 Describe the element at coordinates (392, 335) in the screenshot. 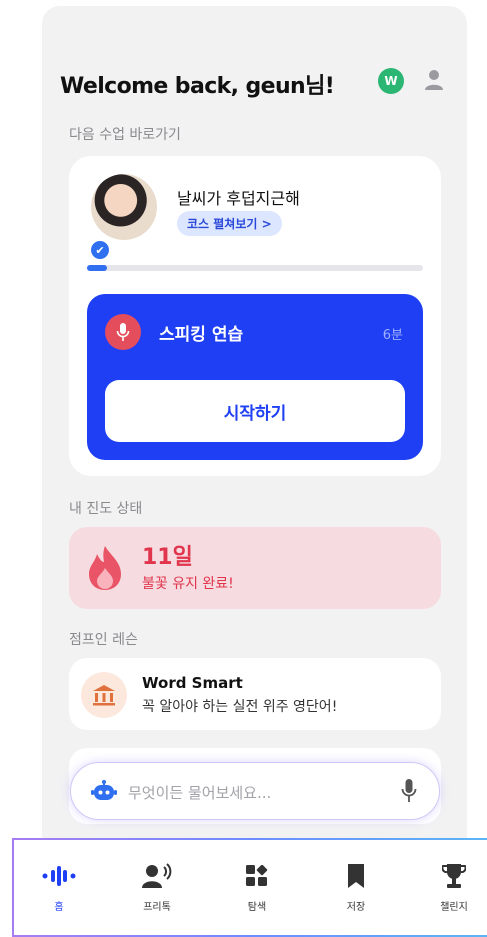

I see `speaking-duration: 6분` at that location.